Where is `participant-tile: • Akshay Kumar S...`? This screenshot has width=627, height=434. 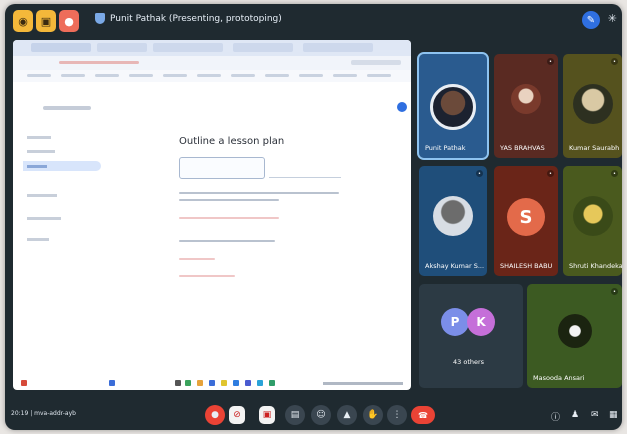
participant-tile: • Akshay Kumar S... is located at coordinates (453, 221).